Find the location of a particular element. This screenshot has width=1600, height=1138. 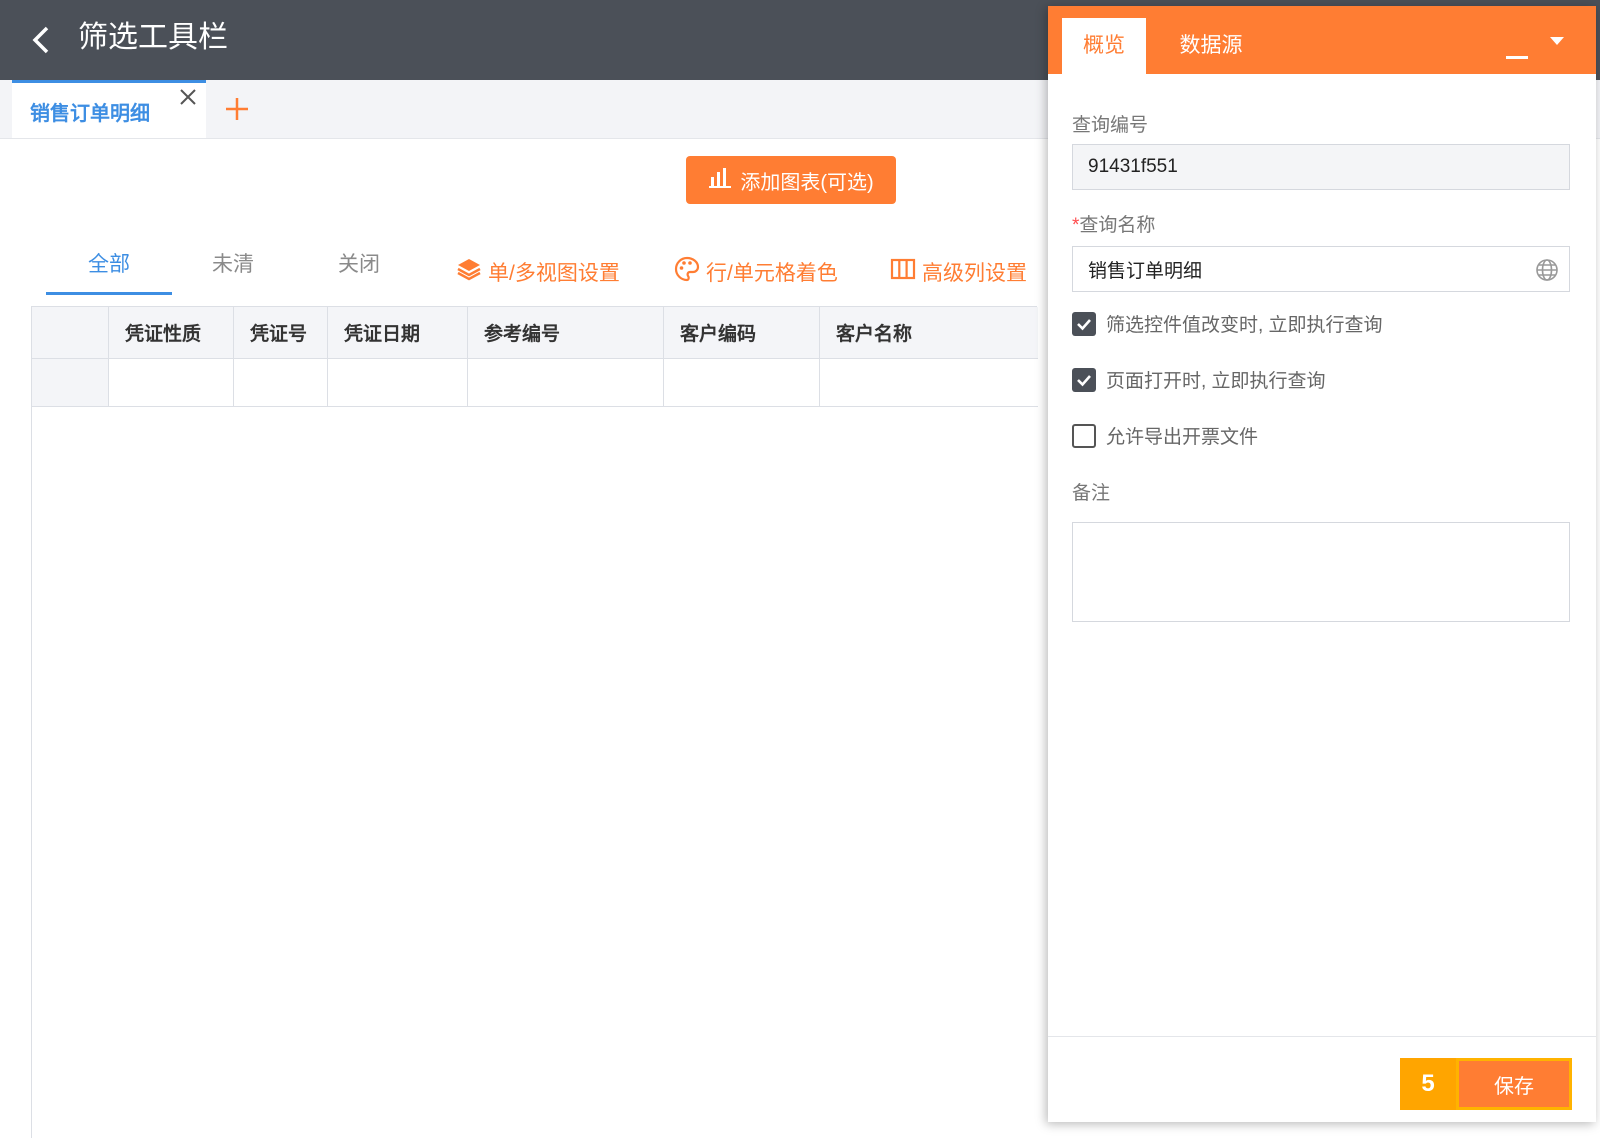

status-tab-closed: 关闭 is located at coordinates (359, 263).